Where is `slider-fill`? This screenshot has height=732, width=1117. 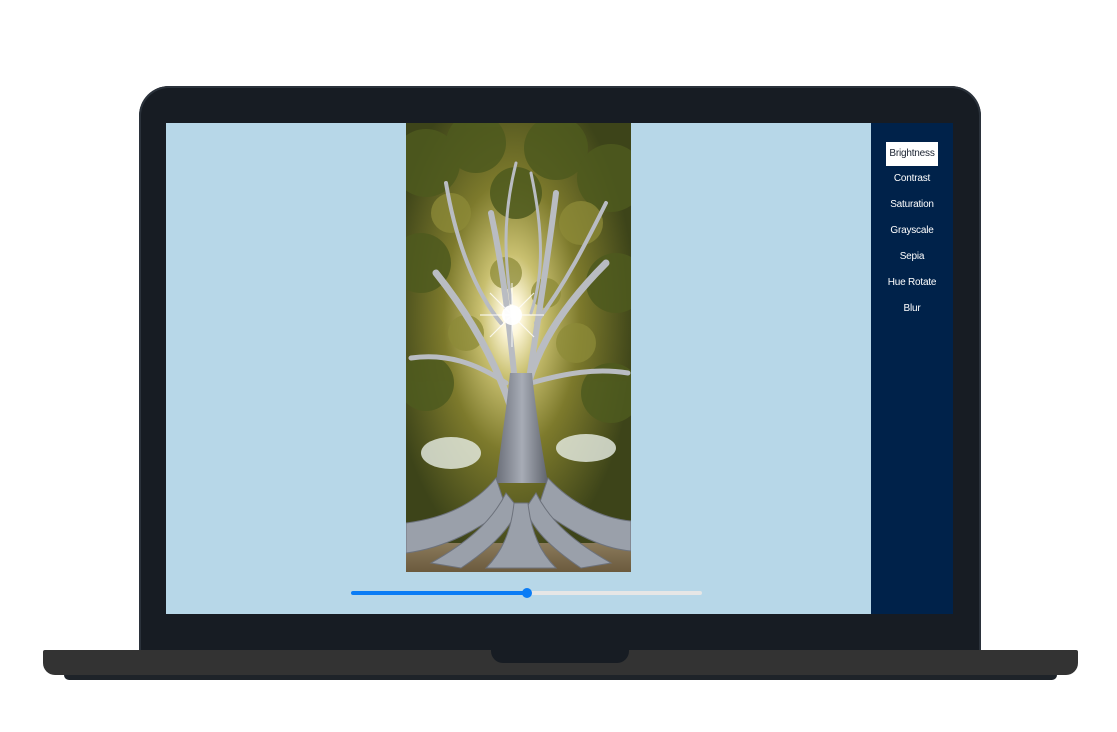 slider-fill is located at coordinates (439, 593).